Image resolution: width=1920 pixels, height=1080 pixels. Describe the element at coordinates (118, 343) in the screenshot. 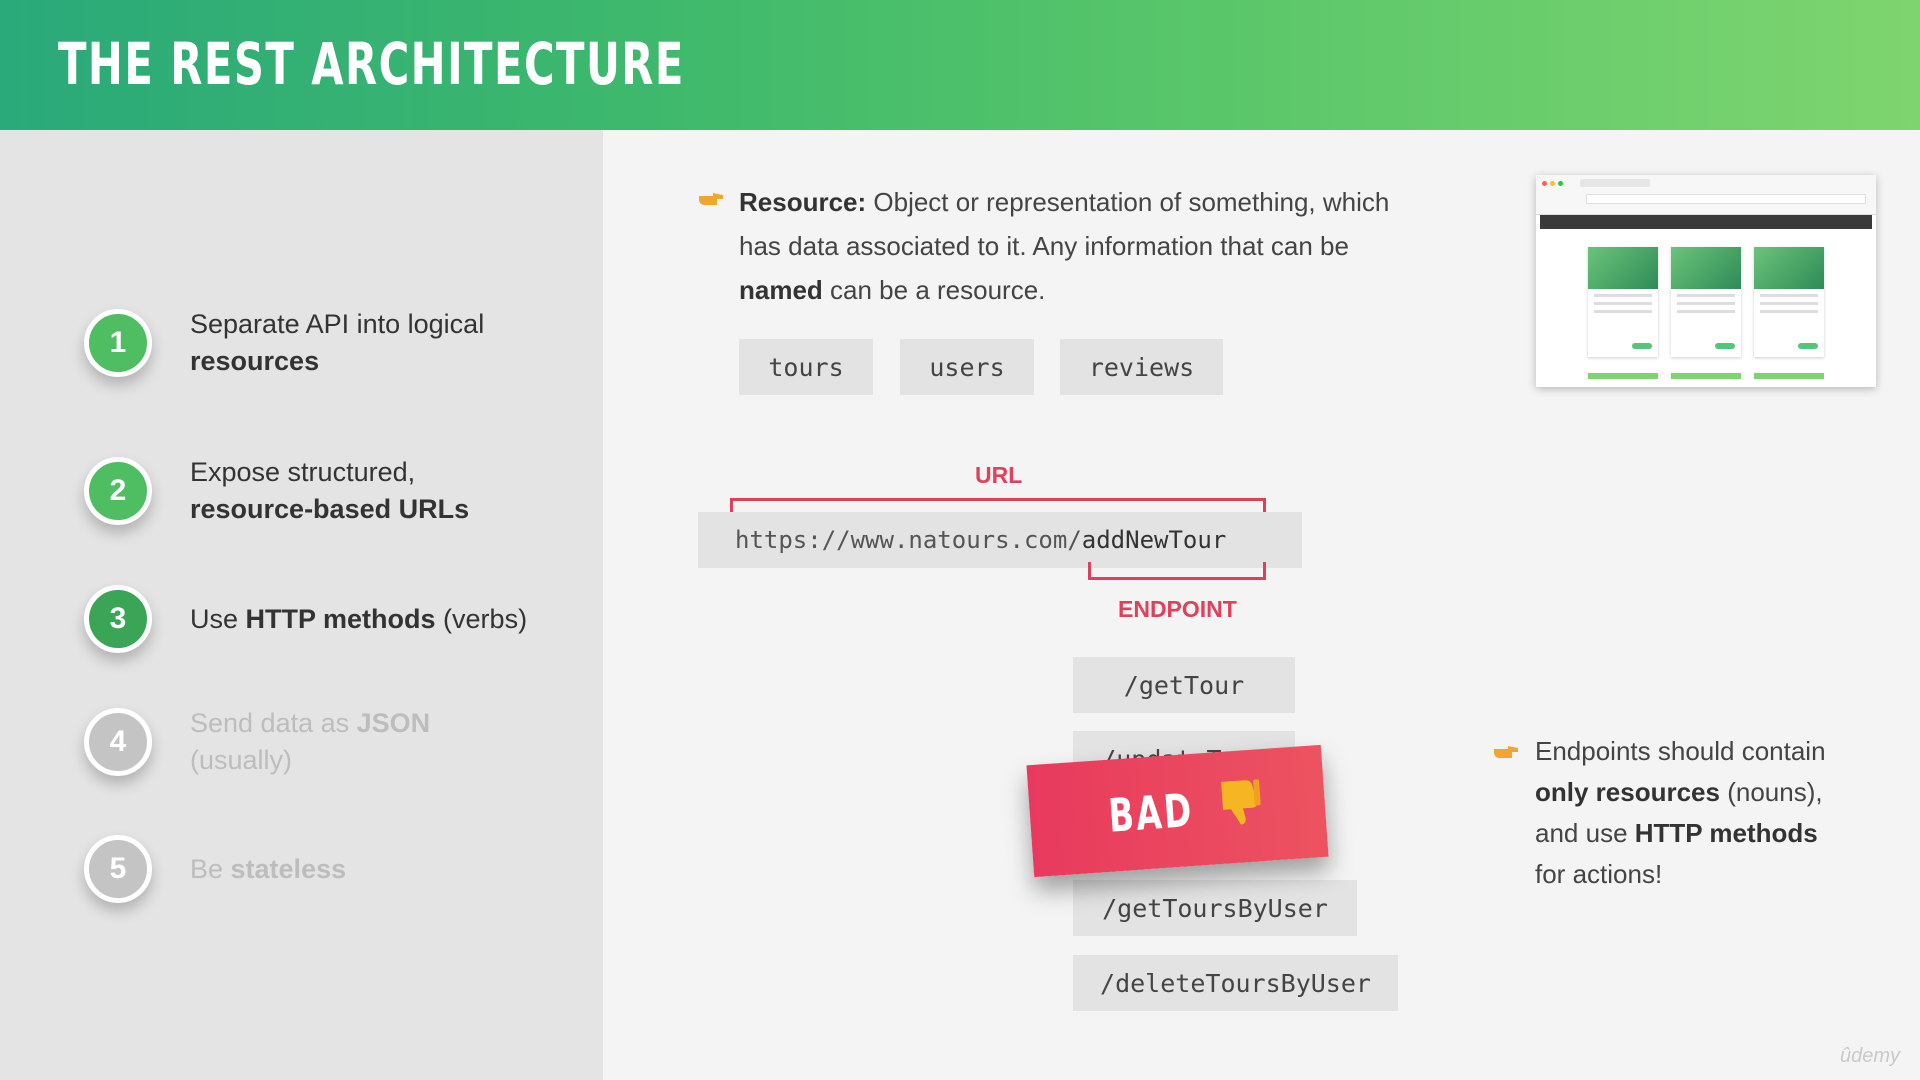

I see `step-1-number: 1` at that location.